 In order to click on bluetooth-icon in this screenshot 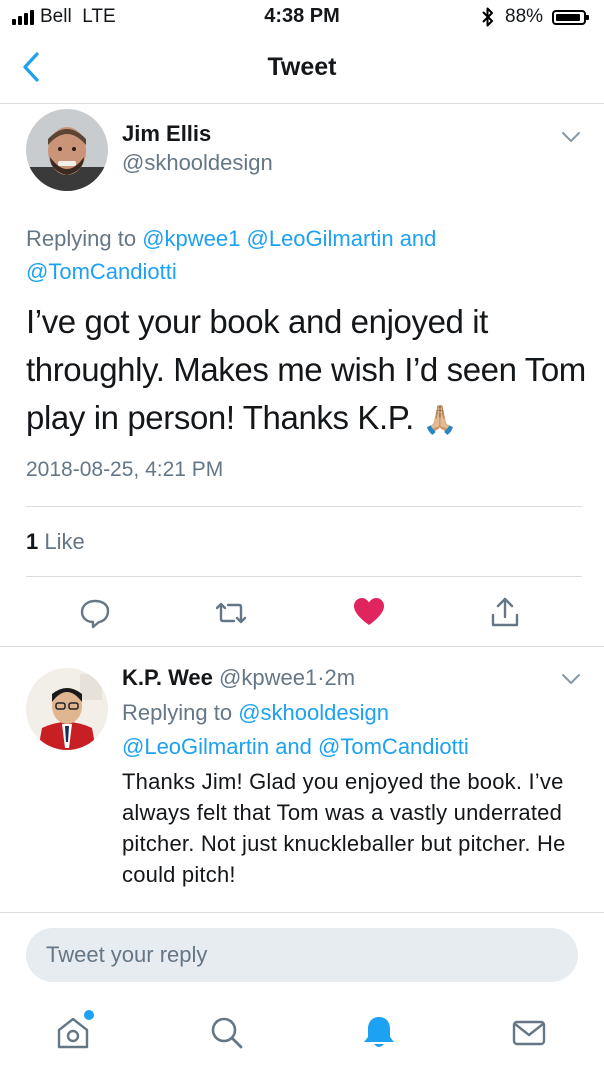, I will do `click(487, 17)`.